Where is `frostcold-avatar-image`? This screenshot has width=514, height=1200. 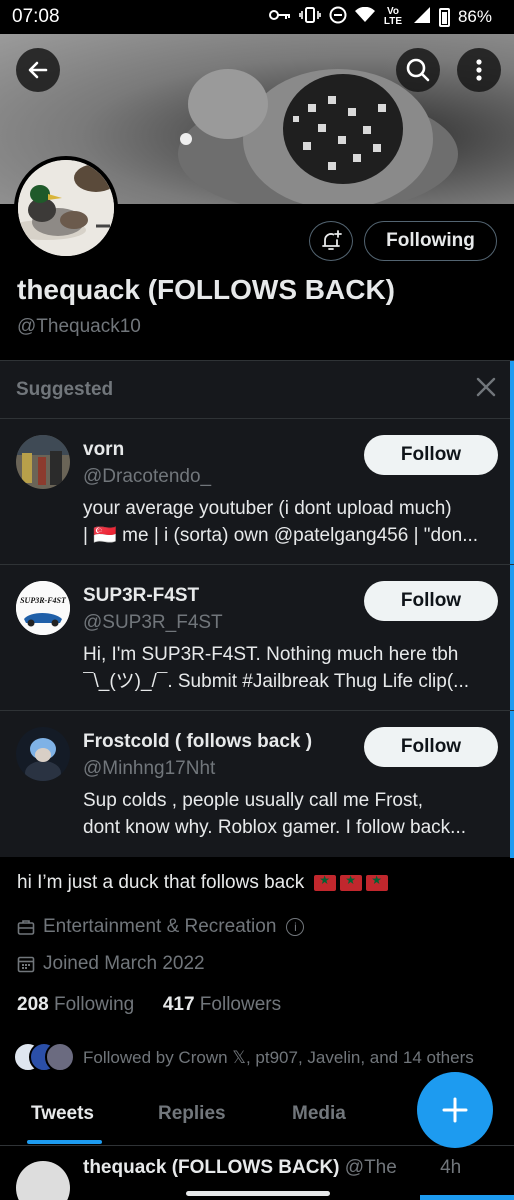 frostcold-avatar-image is located at coordinates (43, 754).